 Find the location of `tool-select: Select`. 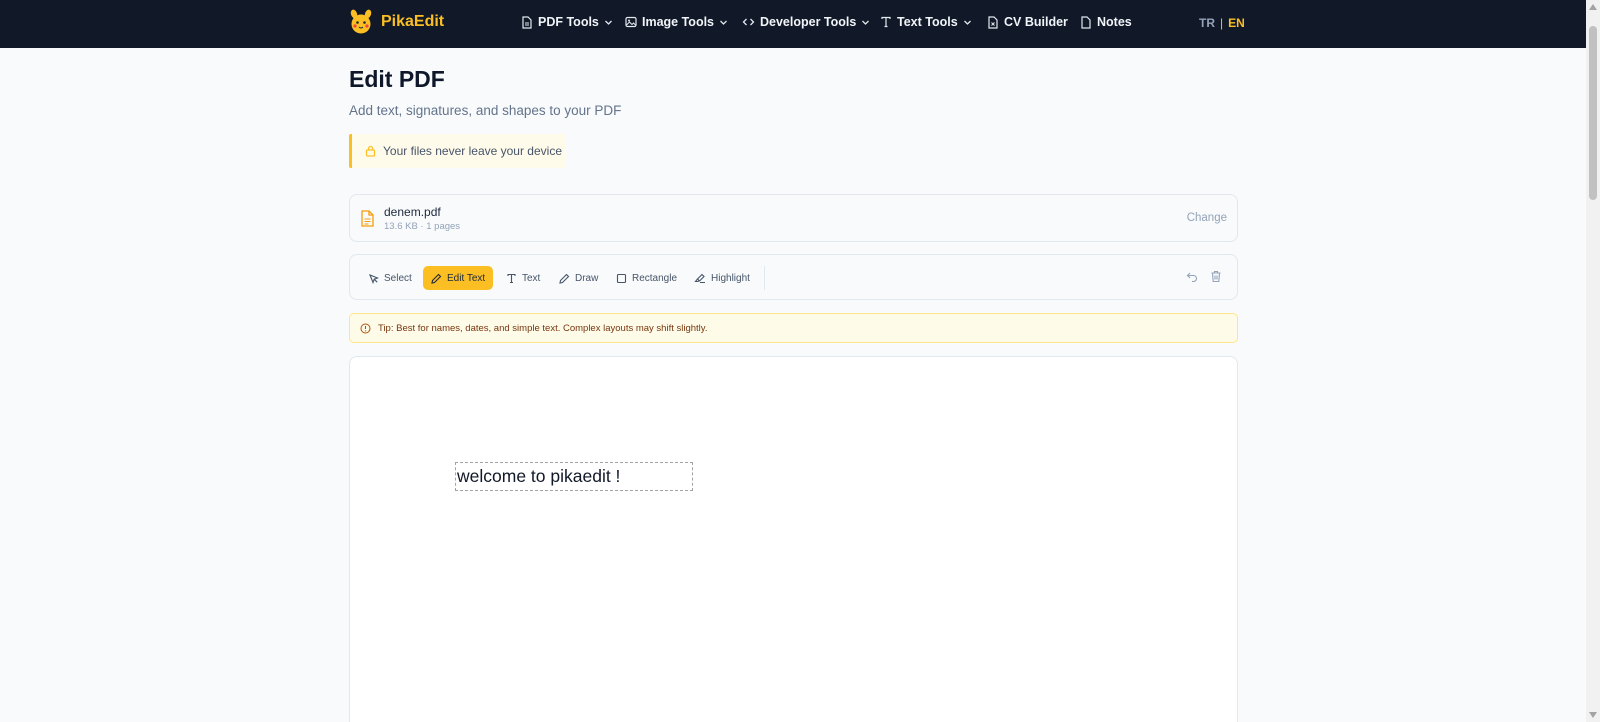

tool-select: Select is located at coordinates (390, 278).